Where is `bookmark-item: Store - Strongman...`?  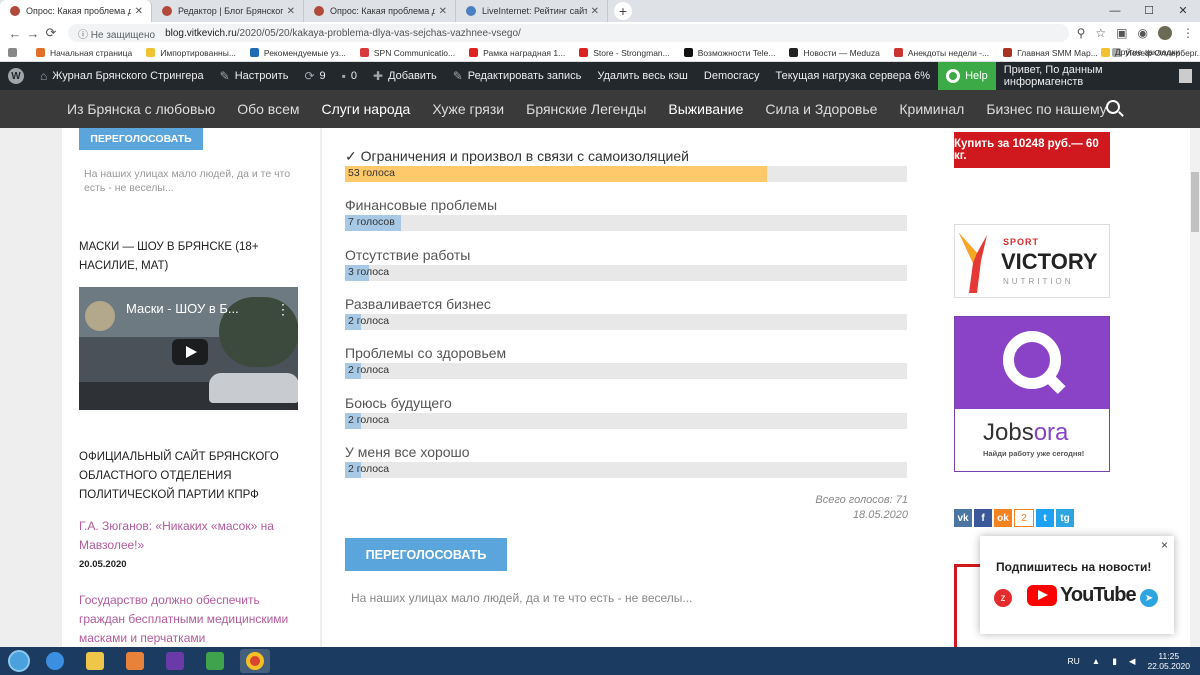 bookmark-item: Store - Strongman... is located at coordinates (624, 53).